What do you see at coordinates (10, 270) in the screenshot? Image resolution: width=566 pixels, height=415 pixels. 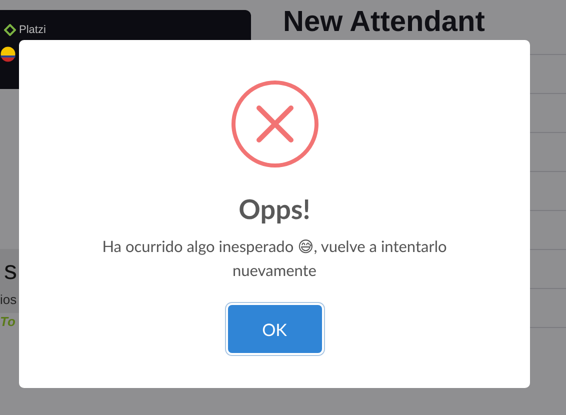 I see `section-title: s` at bounding box center [10, 270].